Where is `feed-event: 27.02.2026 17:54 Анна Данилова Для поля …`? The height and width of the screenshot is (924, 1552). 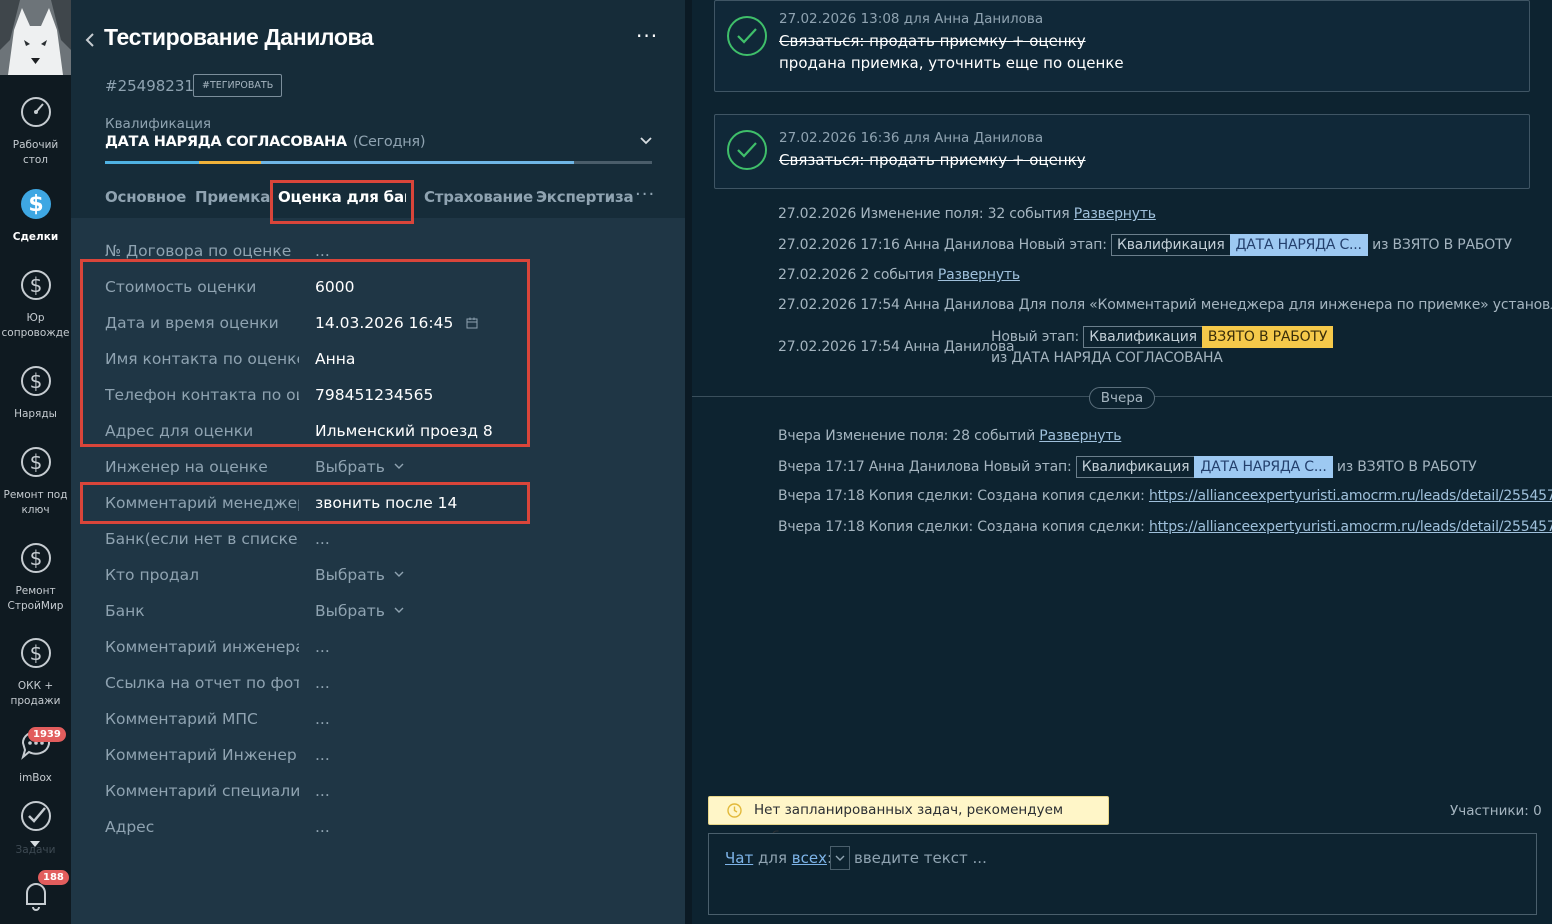
feed-event: 27.02.2026 17:54 Анна Данилова Для поля … is located at coordinates (1165, 305).